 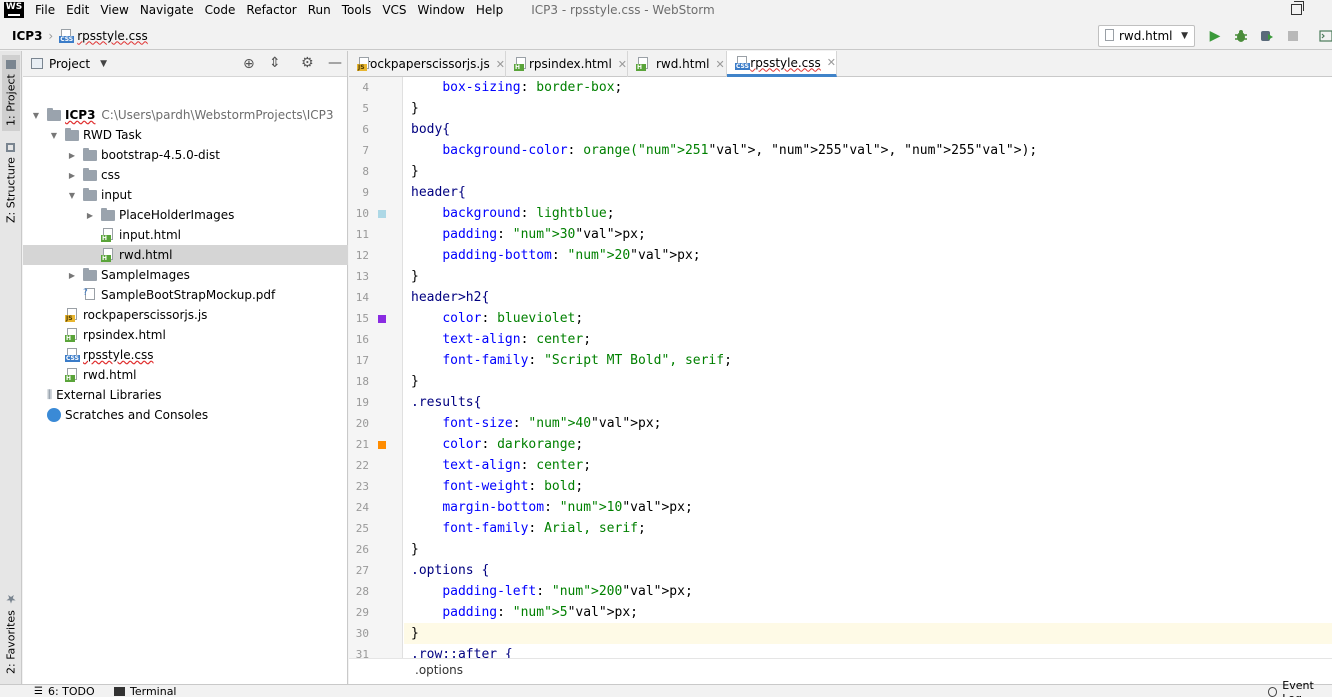 What do you see at coordinates (307, 63) in the screenshot?
I see `gear-icon: ⚙` at bounding box center [307, 63].